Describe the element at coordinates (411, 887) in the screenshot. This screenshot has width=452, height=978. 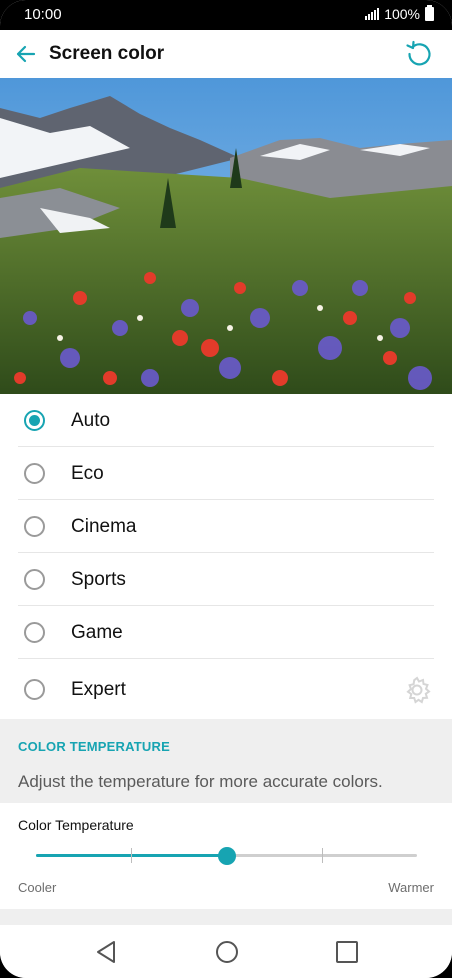
I see `slider-max-label: Warmer` at that location.